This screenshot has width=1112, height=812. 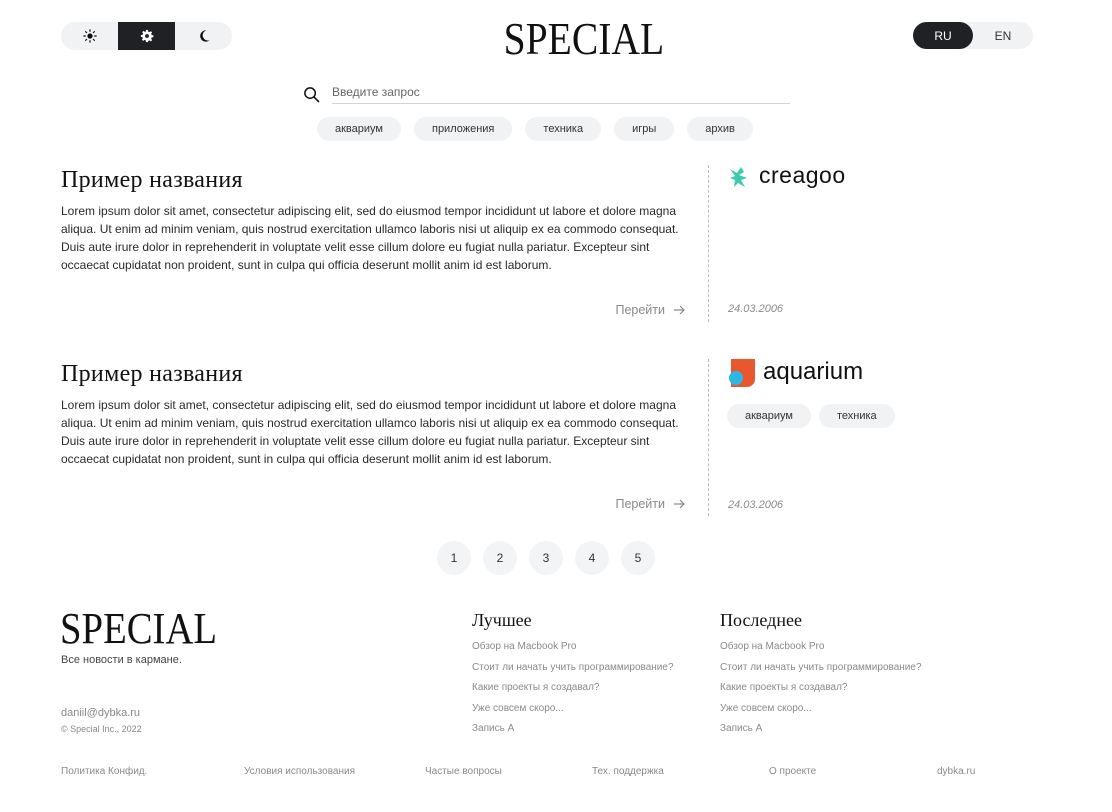 I want to click on footer-best-link: Какие проекты я создавал?, so click(x=573, y=691).